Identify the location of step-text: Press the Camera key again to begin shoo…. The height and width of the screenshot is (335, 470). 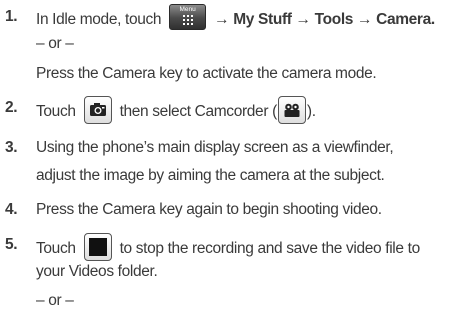
(209, 209).